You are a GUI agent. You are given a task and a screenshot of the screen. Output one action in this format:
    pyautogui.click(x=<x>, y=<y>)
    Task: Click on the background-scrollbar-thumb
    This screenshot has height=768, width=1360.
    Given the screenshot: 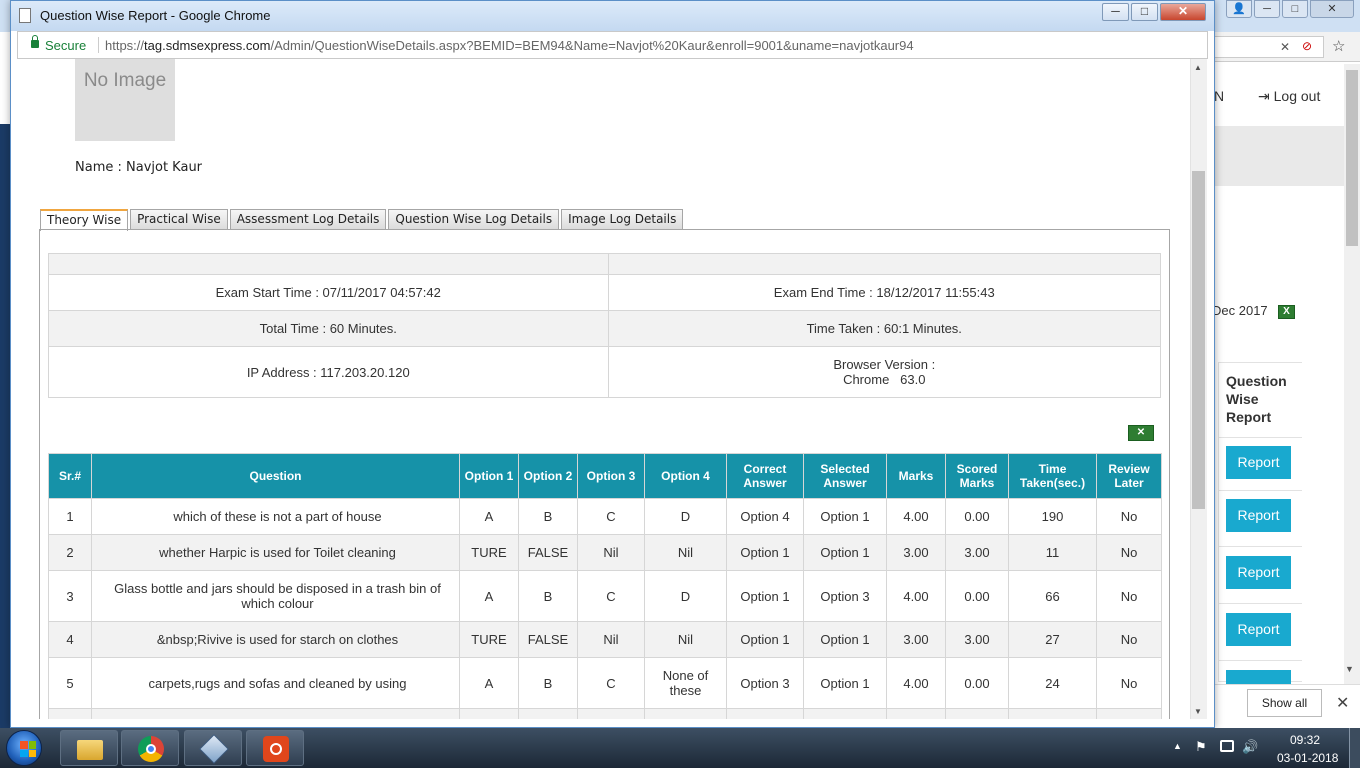 What is the action you would take?
    pyautogui.click(x=1352, y=158)
    